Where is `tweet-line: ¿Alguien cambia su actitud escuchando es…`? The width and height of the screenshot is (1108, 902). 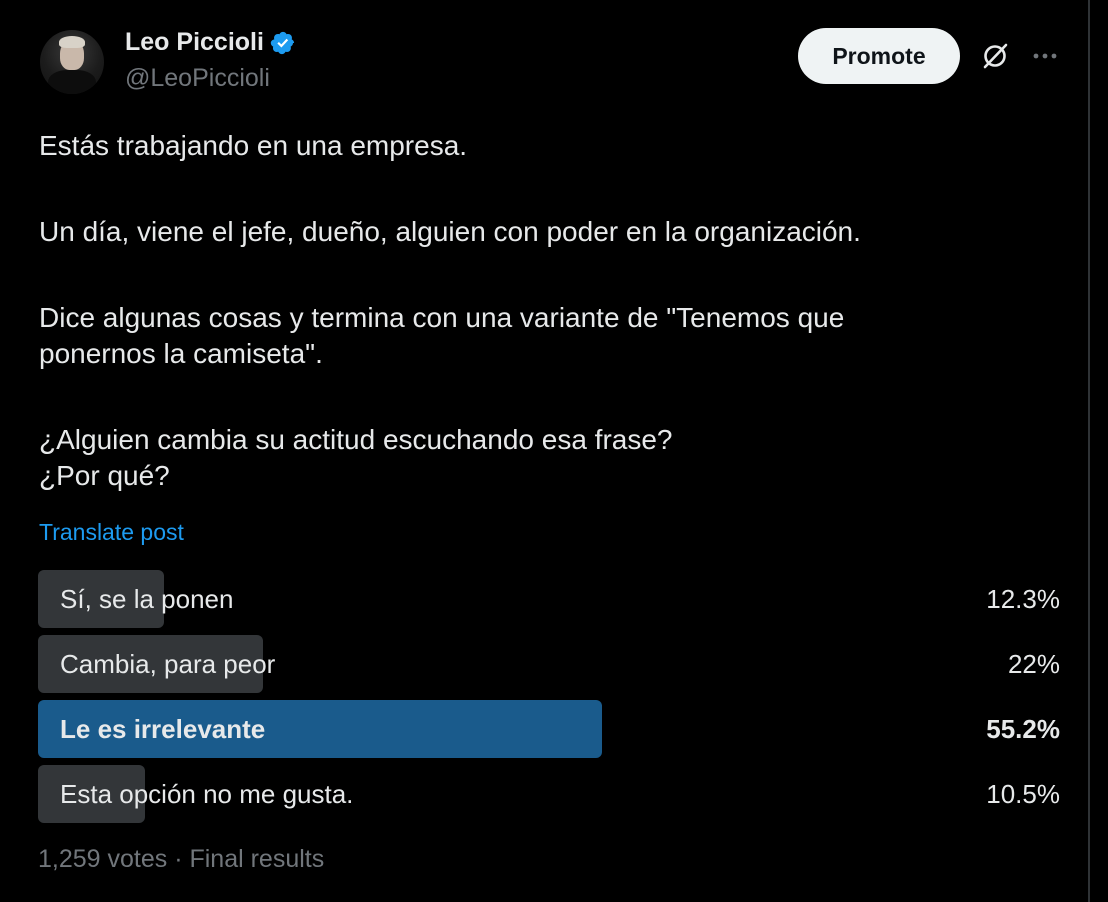 tweet-line: ¿Alguien cambia su actitud escuchando es… is located at coordinates (356, 439).